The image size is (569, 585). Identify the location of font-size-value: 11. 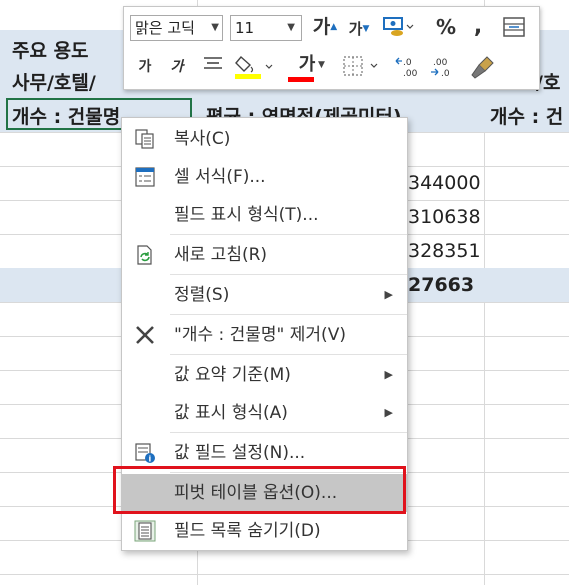
(245, 28).